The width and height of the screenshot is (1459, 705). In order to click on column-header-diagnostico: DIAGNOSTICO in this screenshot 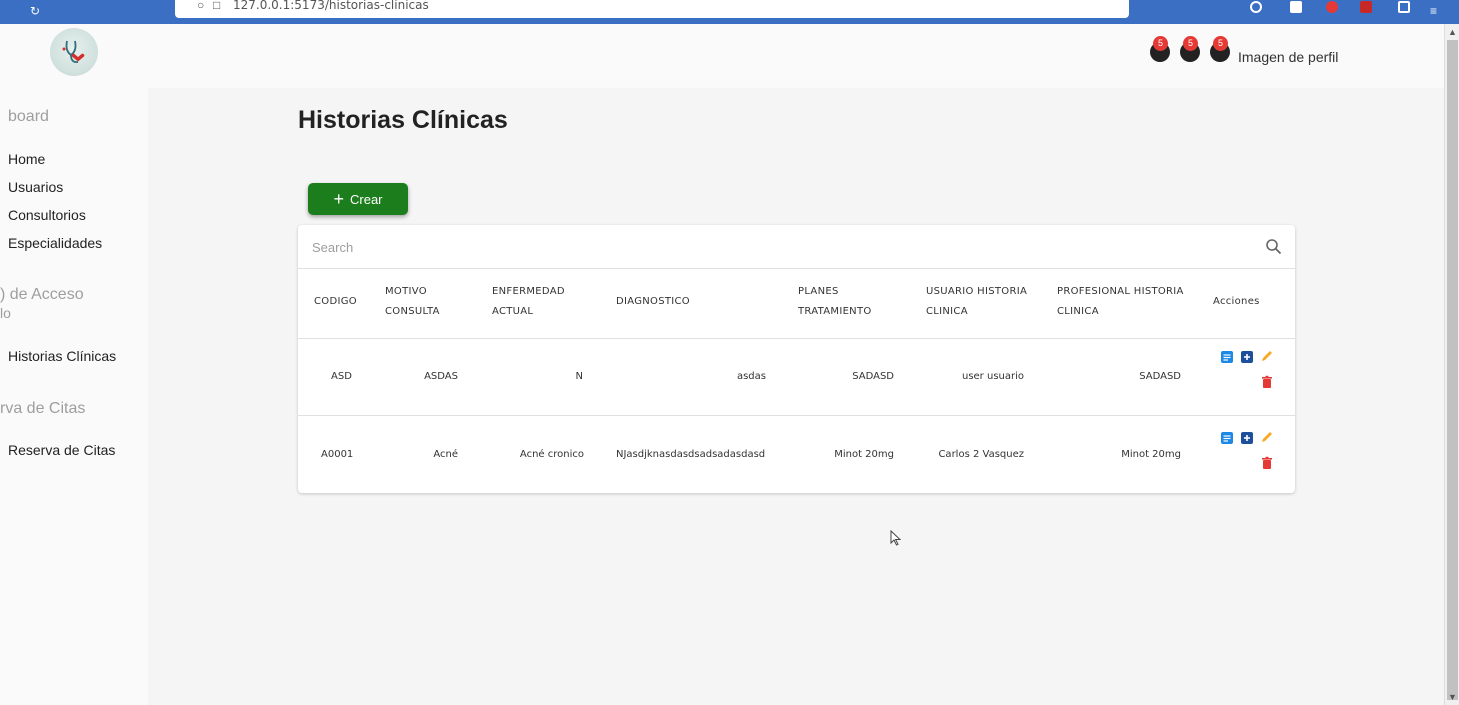, I will do `click(653, 302)`.